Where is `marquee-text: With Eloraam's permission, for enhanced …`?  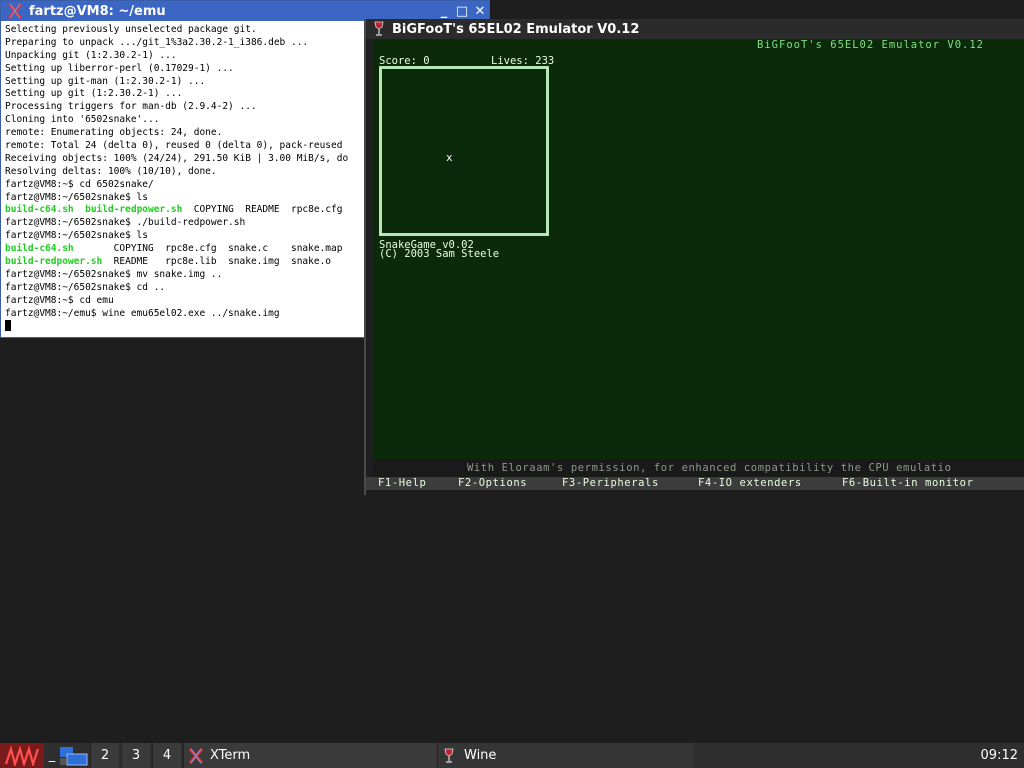
marquee-text: With Eloraam's permission, for enhanced … is located at coordinates (709, 468).